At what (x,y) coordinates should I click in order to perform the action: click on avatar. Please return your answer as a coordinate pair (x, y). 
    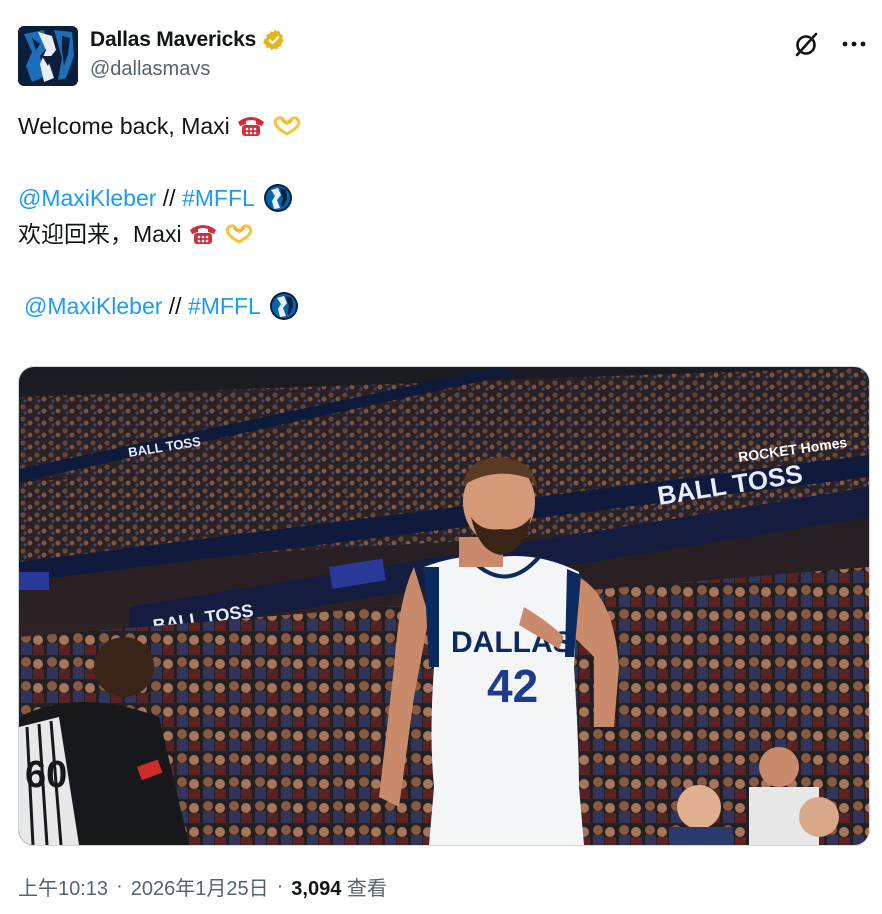
    Looking at the image, I should click on (48, 56).